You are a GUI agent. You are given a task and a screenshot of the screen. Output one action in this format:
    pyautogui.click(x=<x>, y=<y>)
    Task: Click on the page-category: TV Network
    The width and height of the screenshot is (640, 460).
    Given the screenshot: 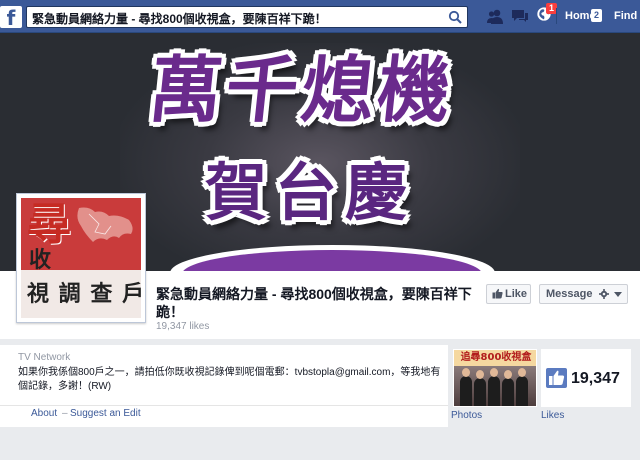 What is the action you would take?
    pyautogui.click(x=44, y=357)
    